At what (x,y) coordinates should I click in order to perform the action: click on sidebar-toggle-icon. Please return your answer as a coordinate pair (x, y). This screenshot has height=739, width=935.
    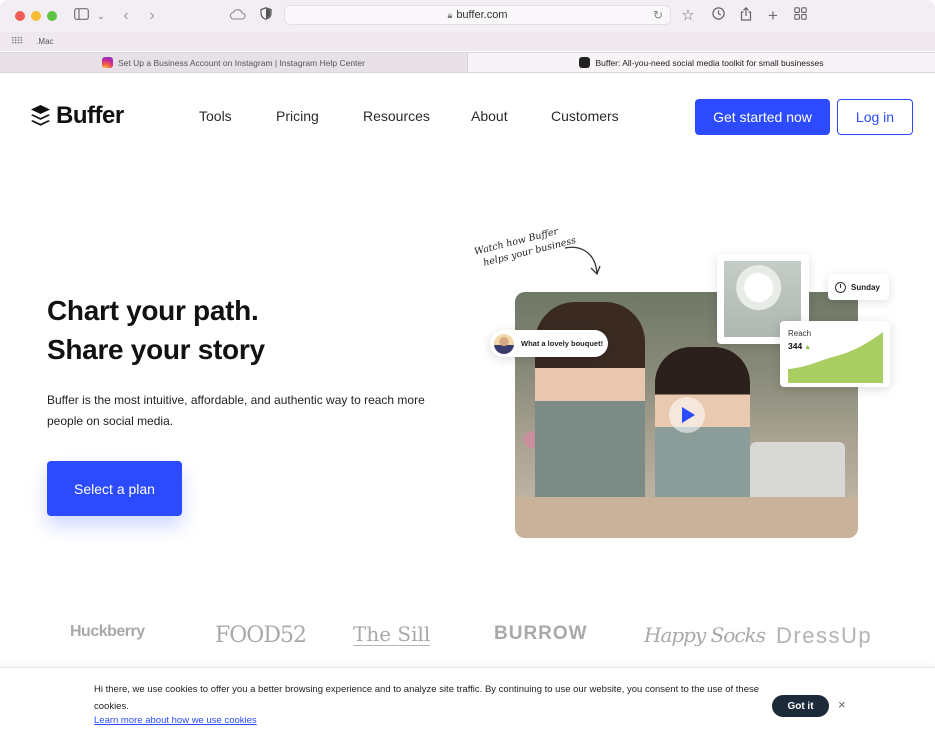
    Looking at the image, I should click on (81, 16).